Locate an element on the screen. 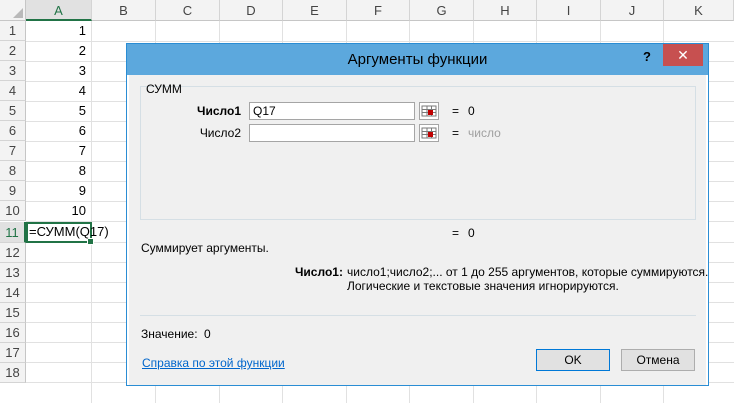  active-cell-formula: =СУММ(Q17) is located at coordinates (69, 231).